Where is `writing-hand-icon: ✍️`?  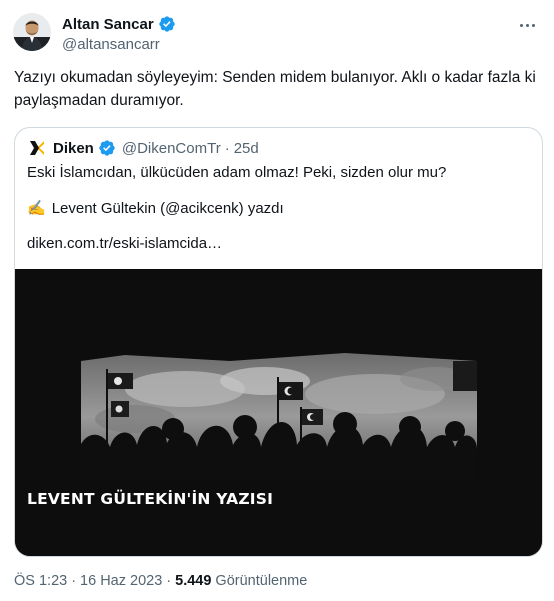 writing-hand-icon: ✍️ is located at coordinates (36, 208).